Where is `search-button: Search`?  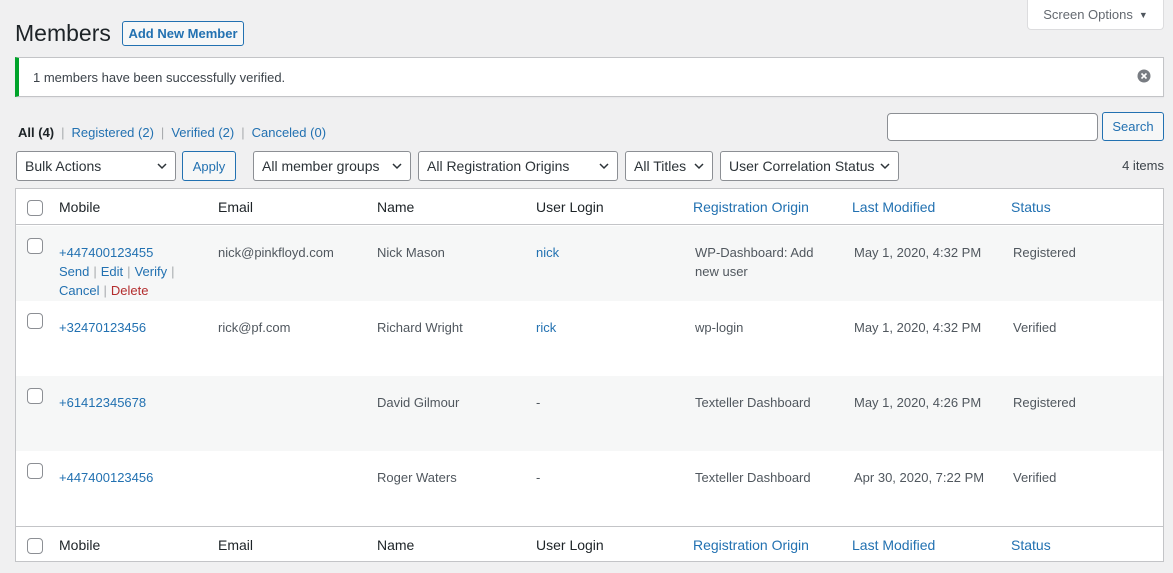 search-button: Search is located at coordinates (1133, 126).